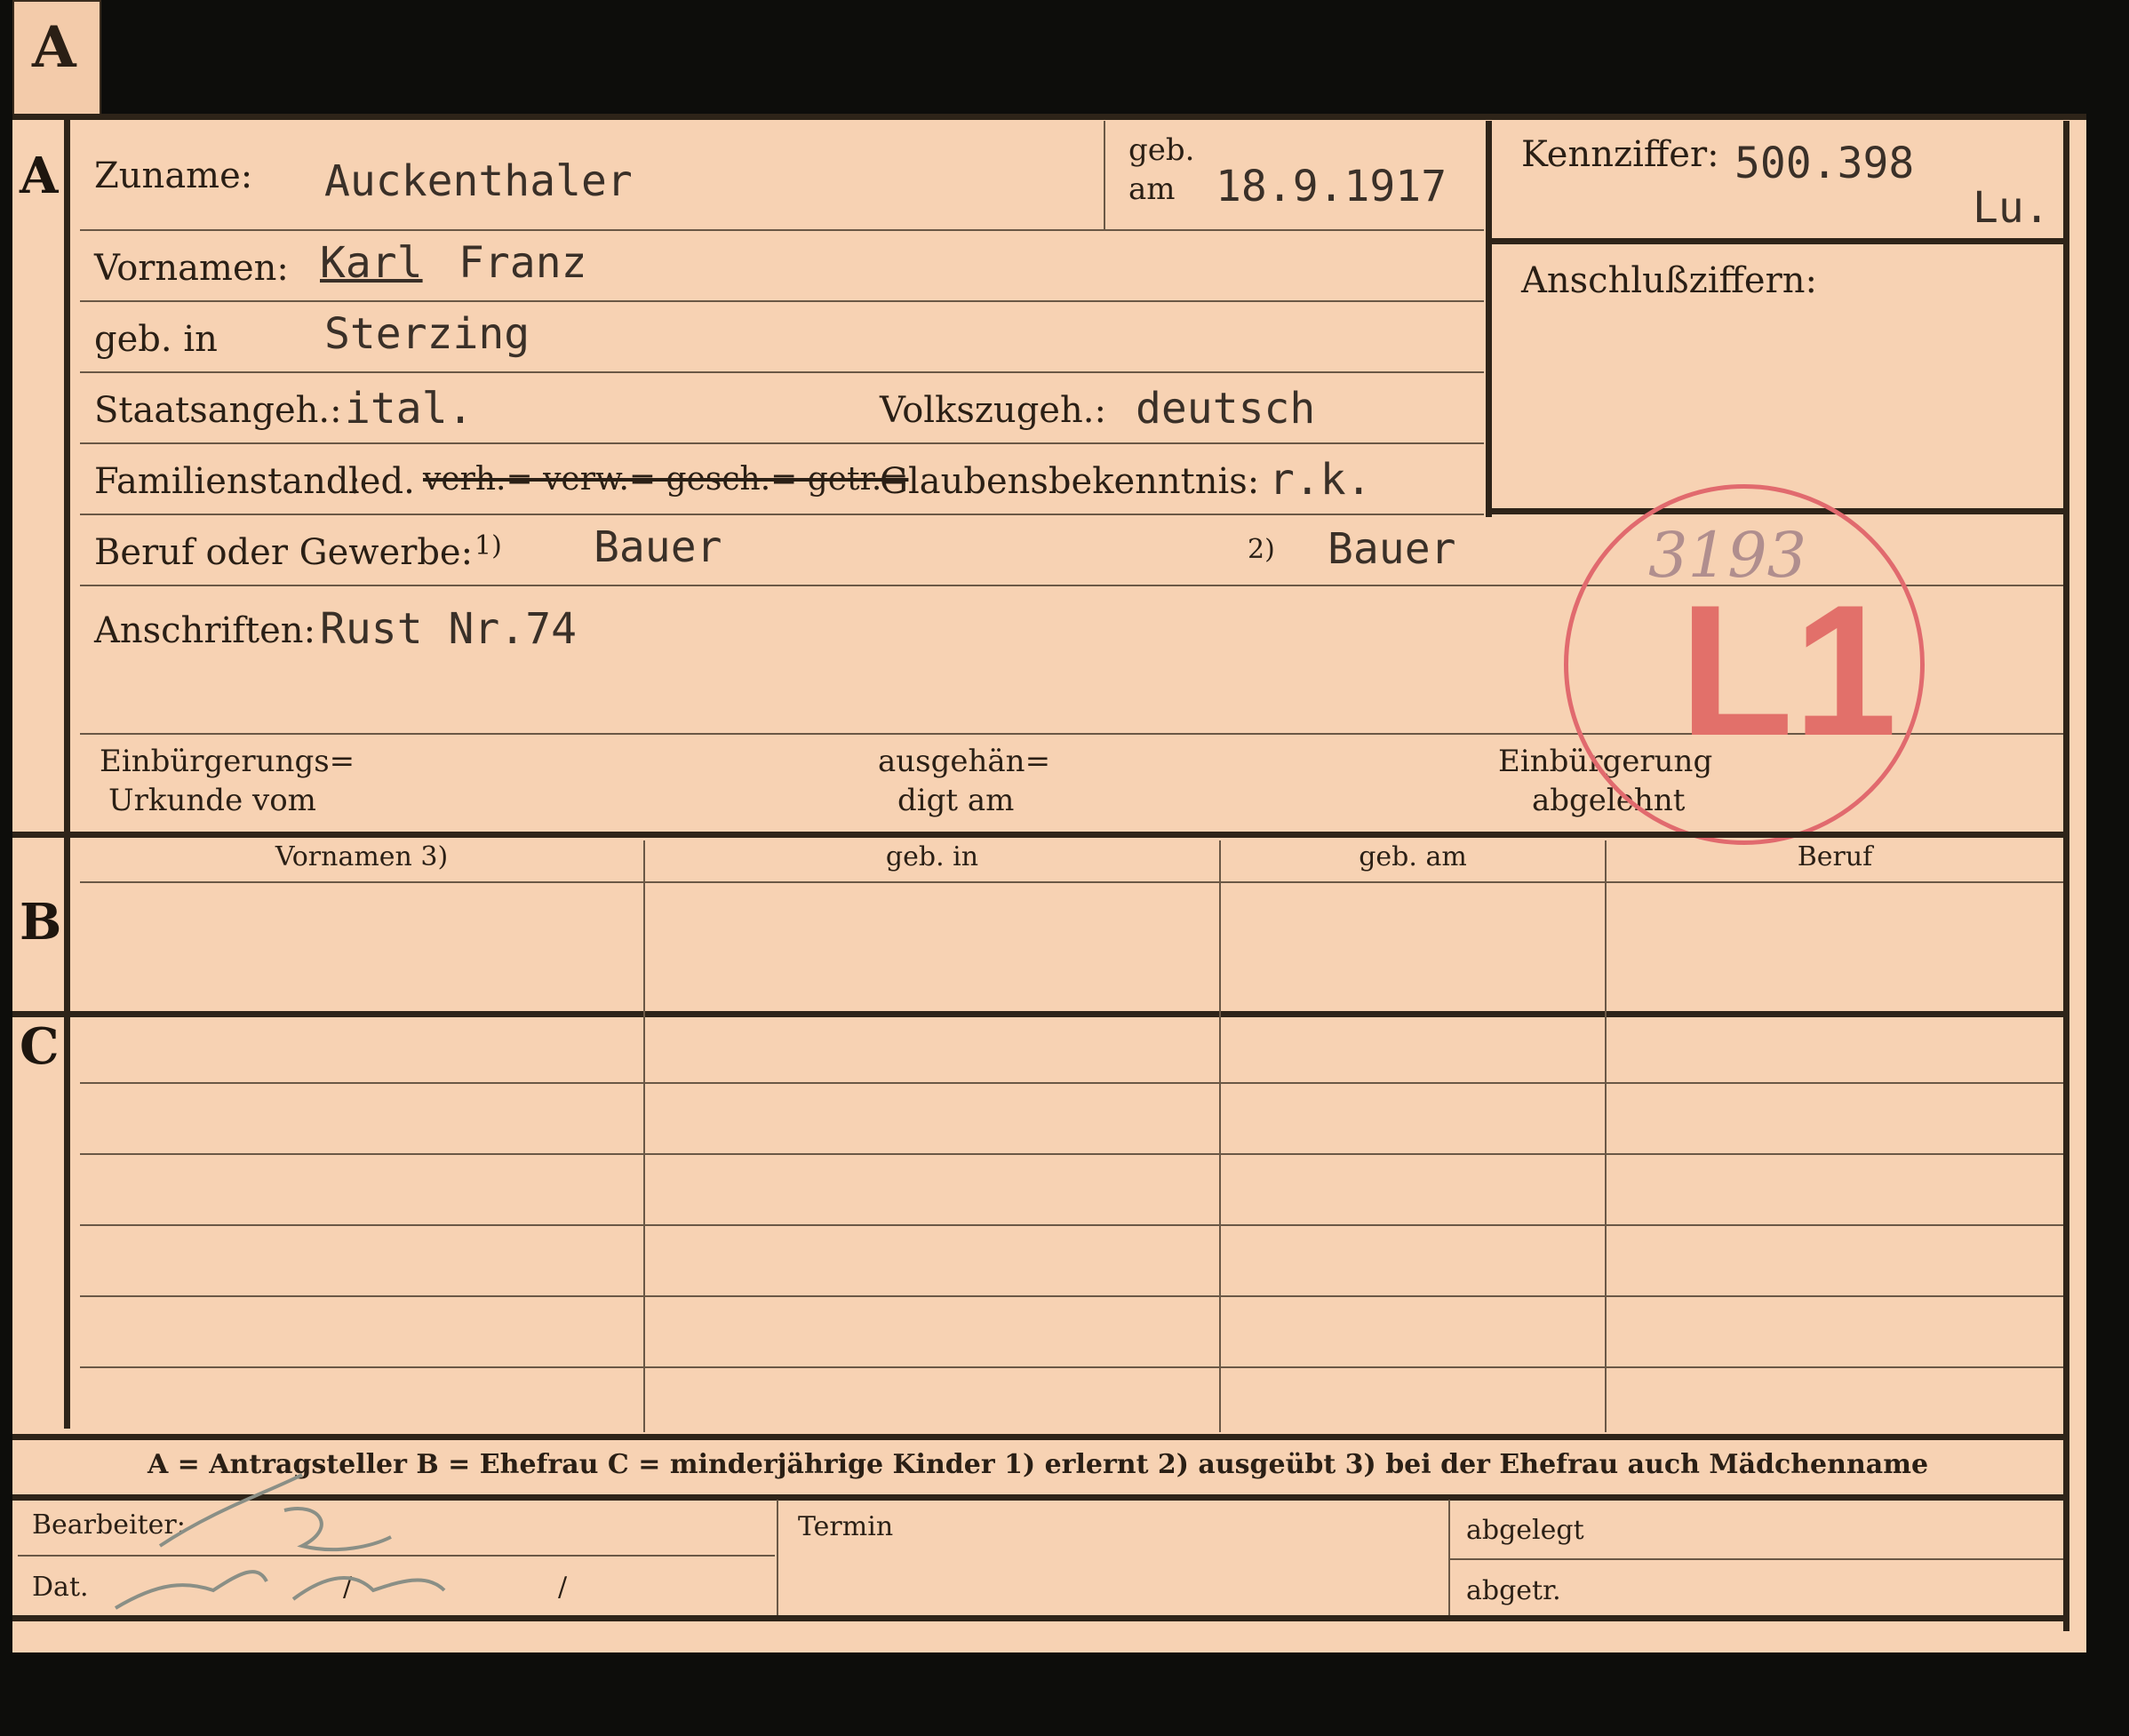 The height and width of the screenshot is (1736, 2129). I want to click on staatsangeh-label: Staatsangeh.:, so click(218, 410).